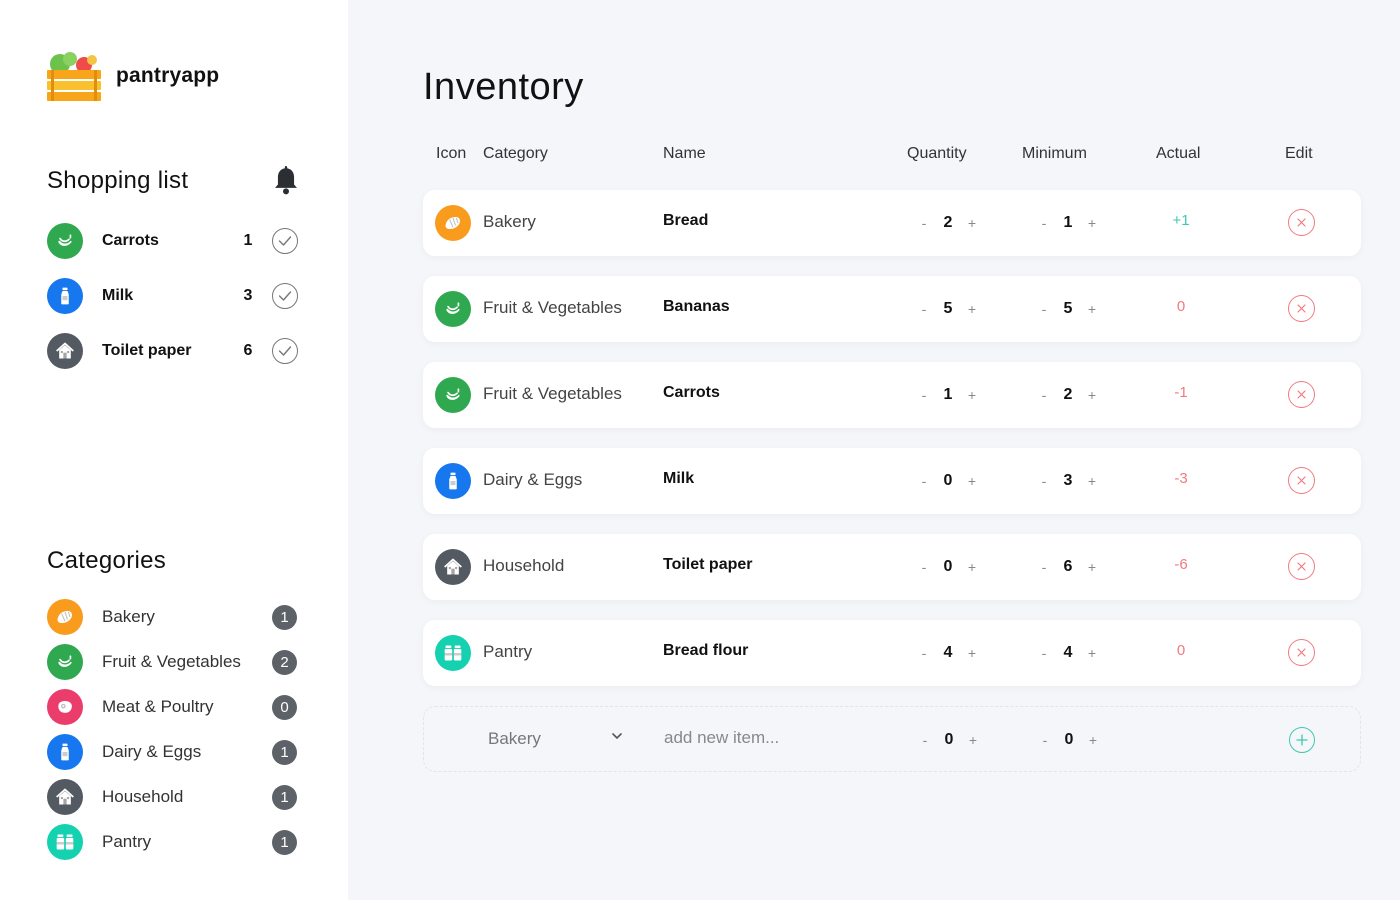 The height and width of the screenshot is (900, 1400). What do you see at coordinates (1181, 564) in the screenshot?
I see `row-actual-value: -6` at bounding box center [1181, 564].